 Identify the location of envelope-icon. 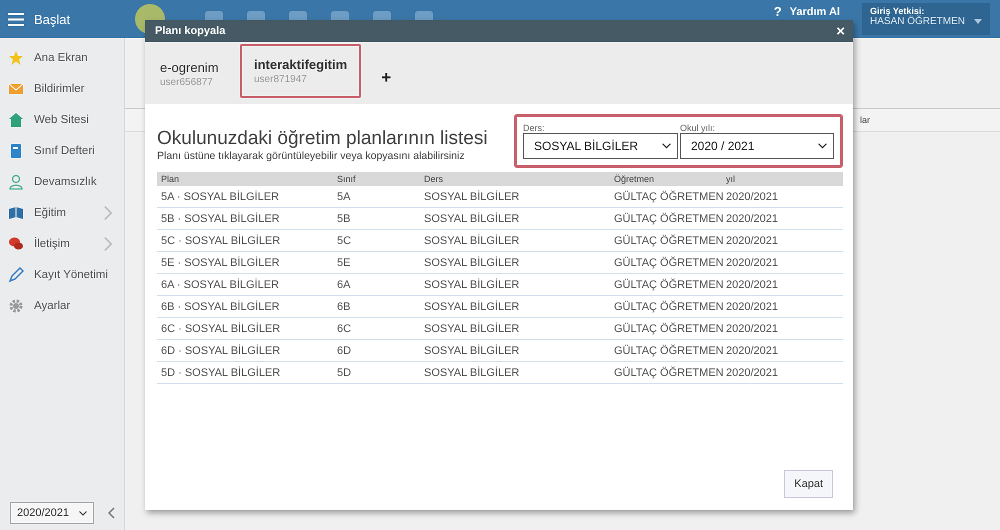
(16, 88).